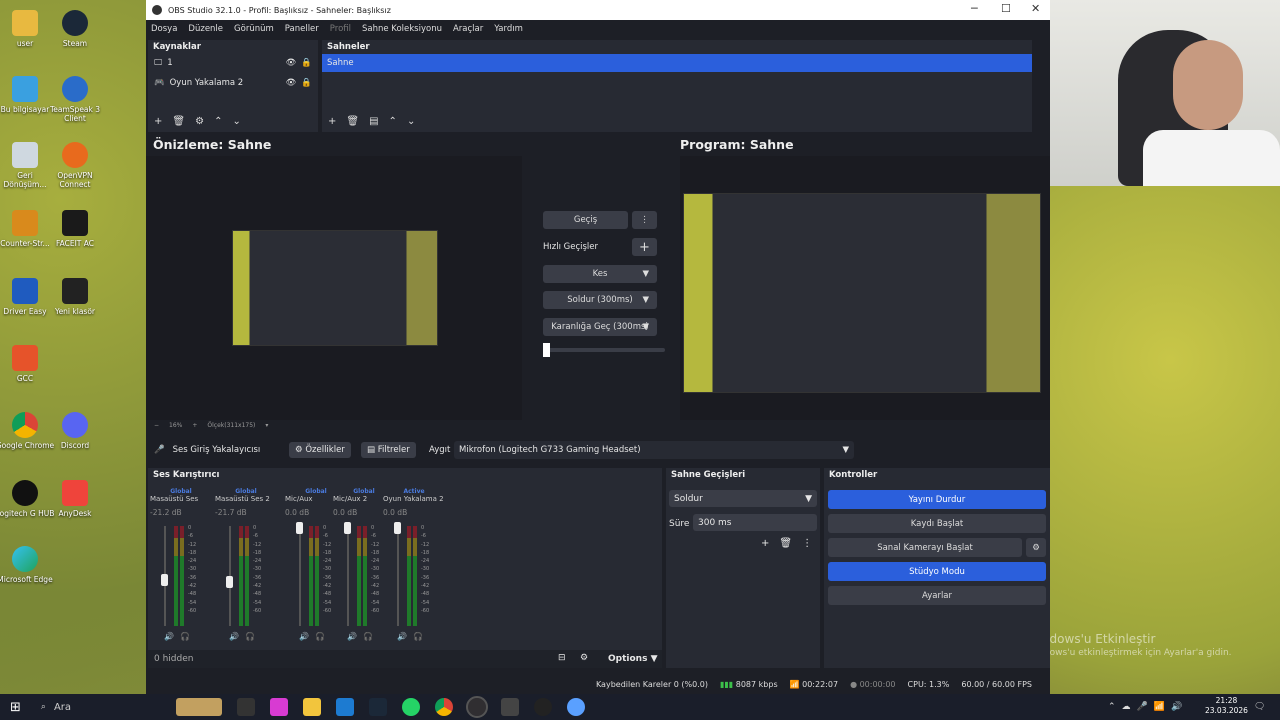 The height and width of the screenshot is (720, 1280). I want to click on transition-menu-icon: ⋮, so click(644, 220).